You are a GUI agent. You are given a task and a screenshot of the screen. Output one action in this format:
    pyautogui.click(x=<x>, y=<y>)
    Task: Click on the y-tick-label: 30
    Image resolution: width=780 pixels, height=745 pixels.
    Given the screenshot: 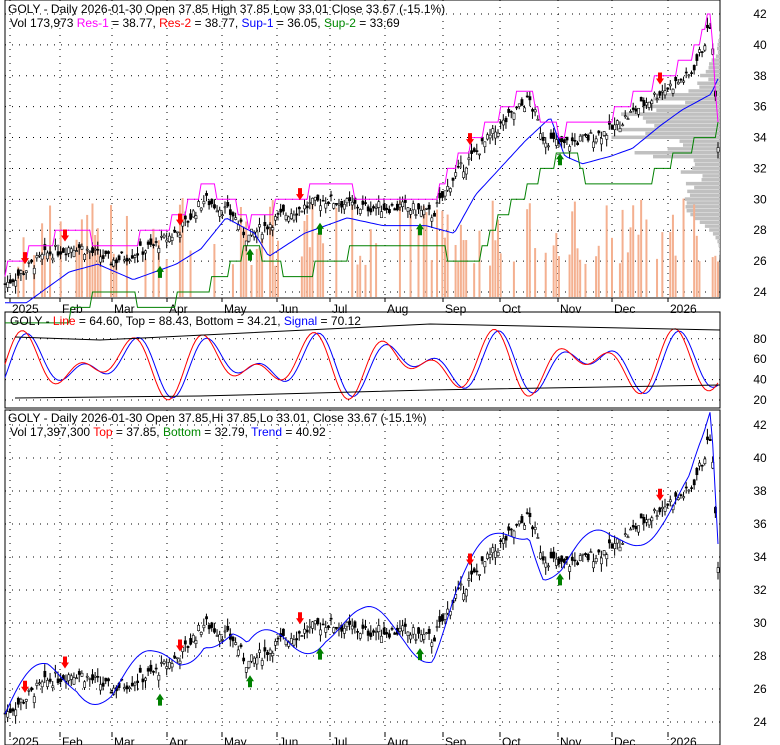 What is the action you would take?
    pyautogui.click(x=760, y=199)
    